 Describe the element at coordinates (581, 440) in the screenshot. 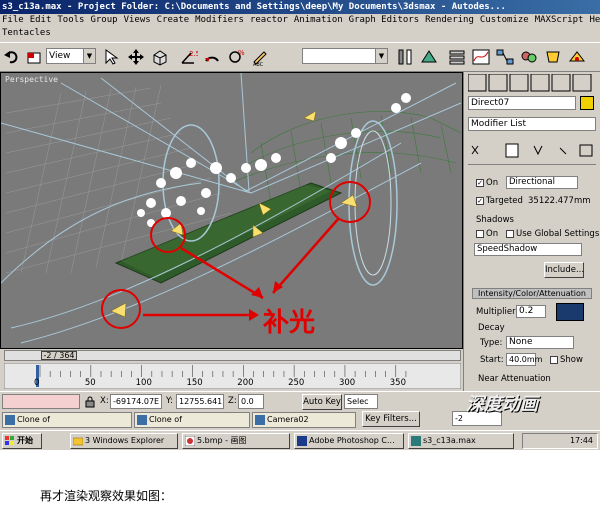

I see `clock: 17:44` at that location.